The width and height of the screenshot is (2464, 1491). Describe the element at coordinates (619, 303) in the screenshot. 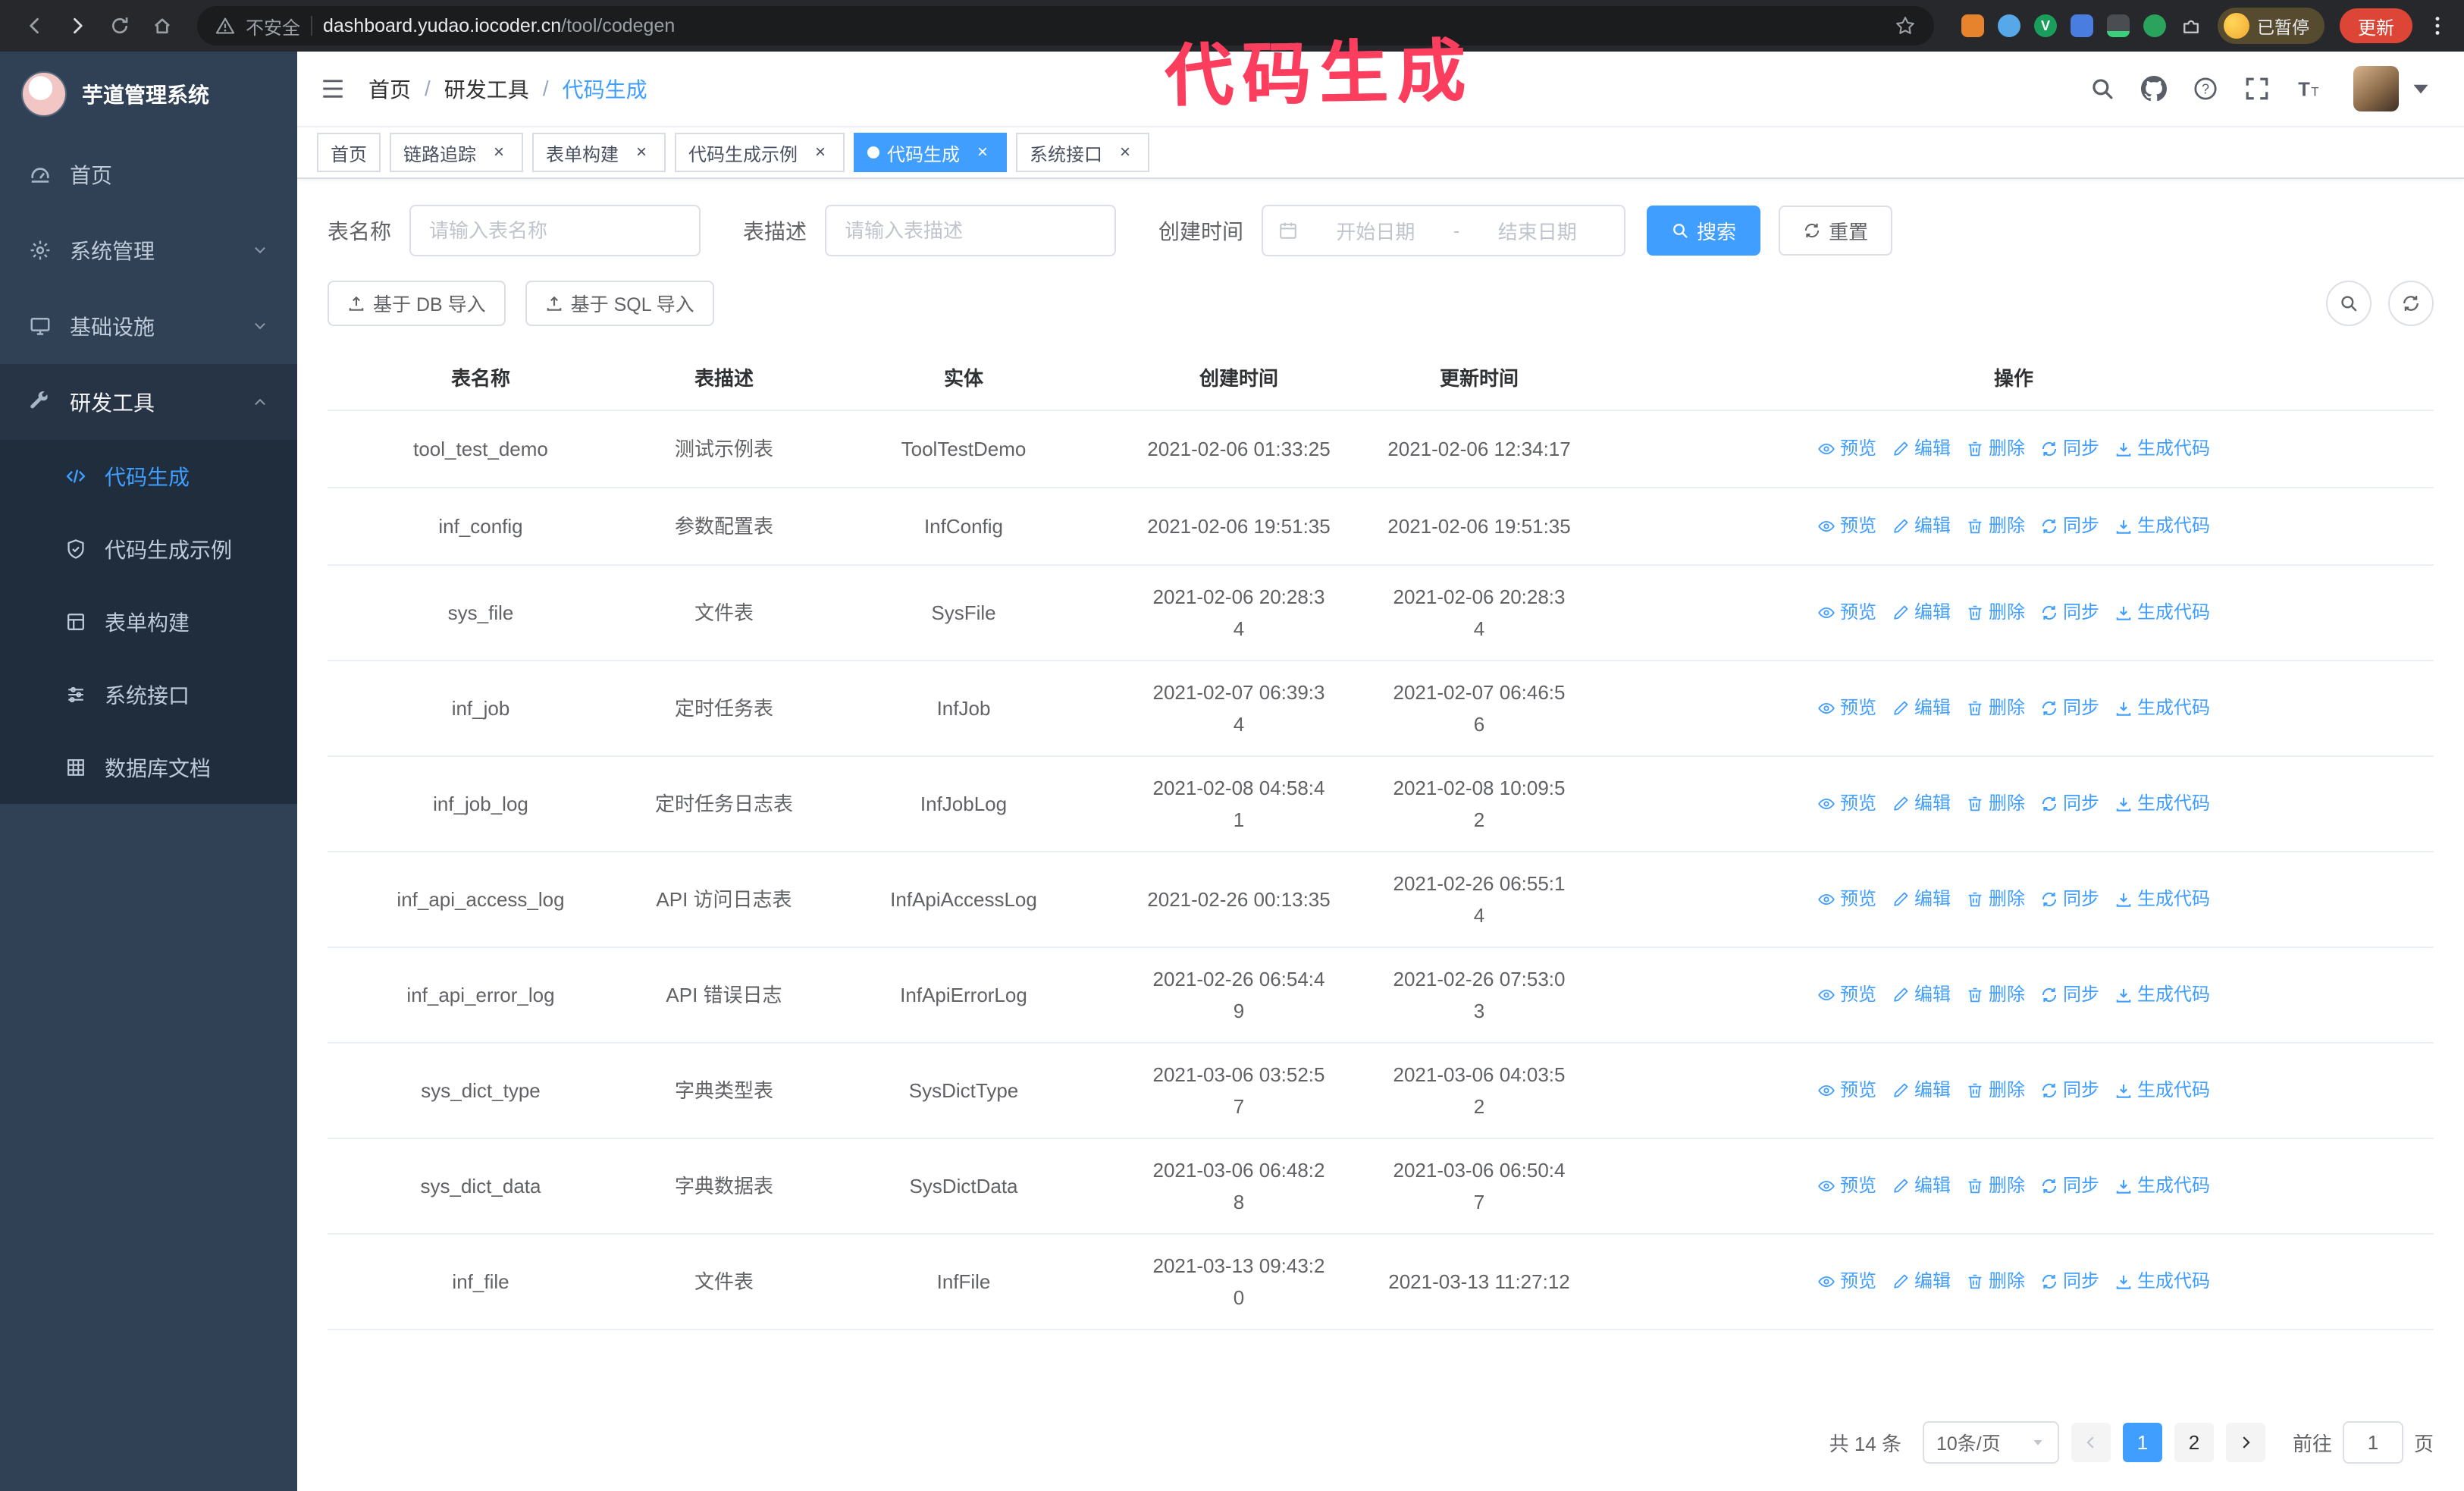

I see `import-sql-button: 基于 SQL 导入` at that location.